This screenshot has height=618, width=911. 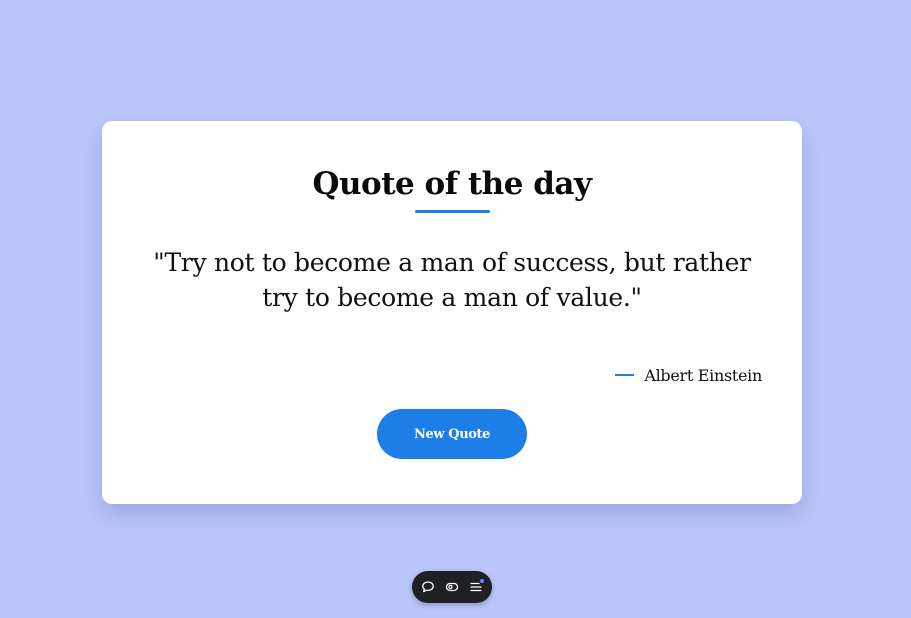 What do you see at coordinates (482, 581) in the screenshot?
I see `notification-dot` at bounding box center [482, 581].